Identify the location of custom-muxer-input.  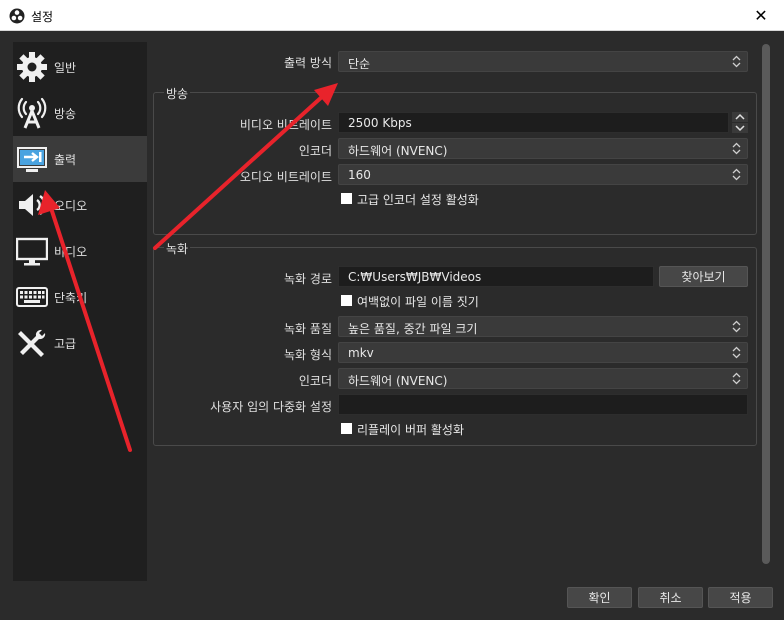
(543, 404).